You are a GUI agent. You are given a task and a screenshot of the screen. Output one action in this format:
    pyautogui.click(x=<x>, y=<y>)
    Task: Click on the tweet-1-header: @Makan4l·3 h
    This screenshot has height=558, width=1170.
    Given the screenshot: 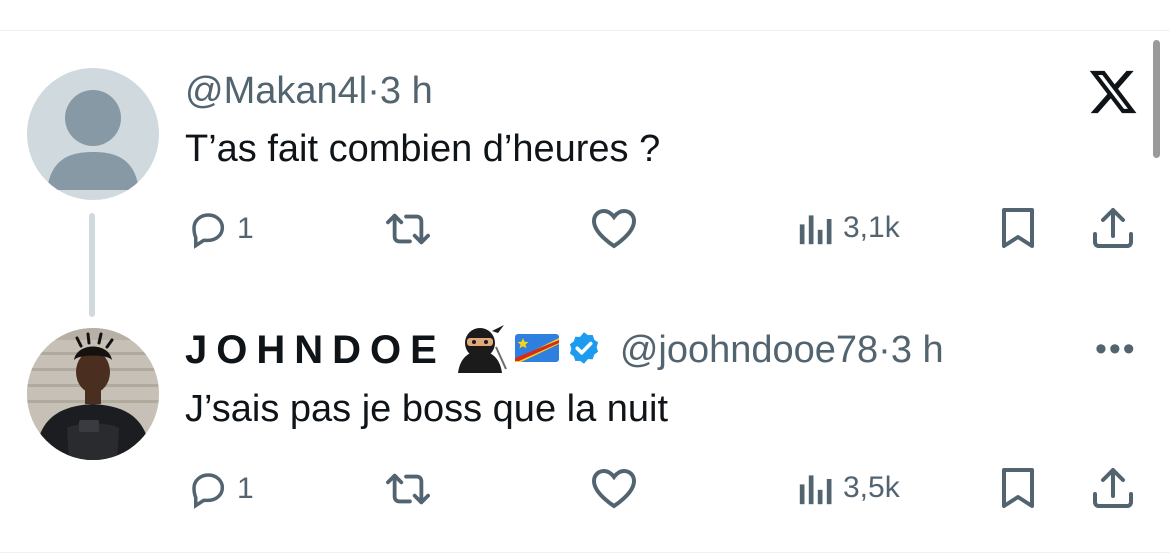 What is the action you would take?
    pyautogui.click(x=309, y=91)
    